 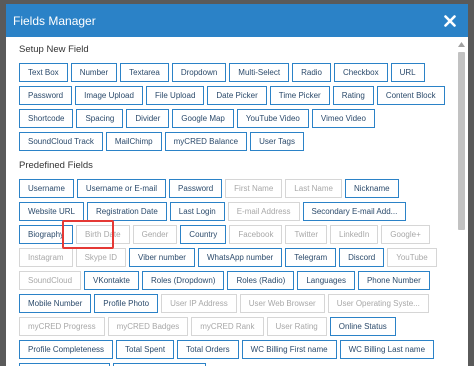 What do you see at coordinates (50, 280) in the screenshot?
I see `predefined-field-soundcloud-button: SoundCloud` at bounding box center [50, 280].